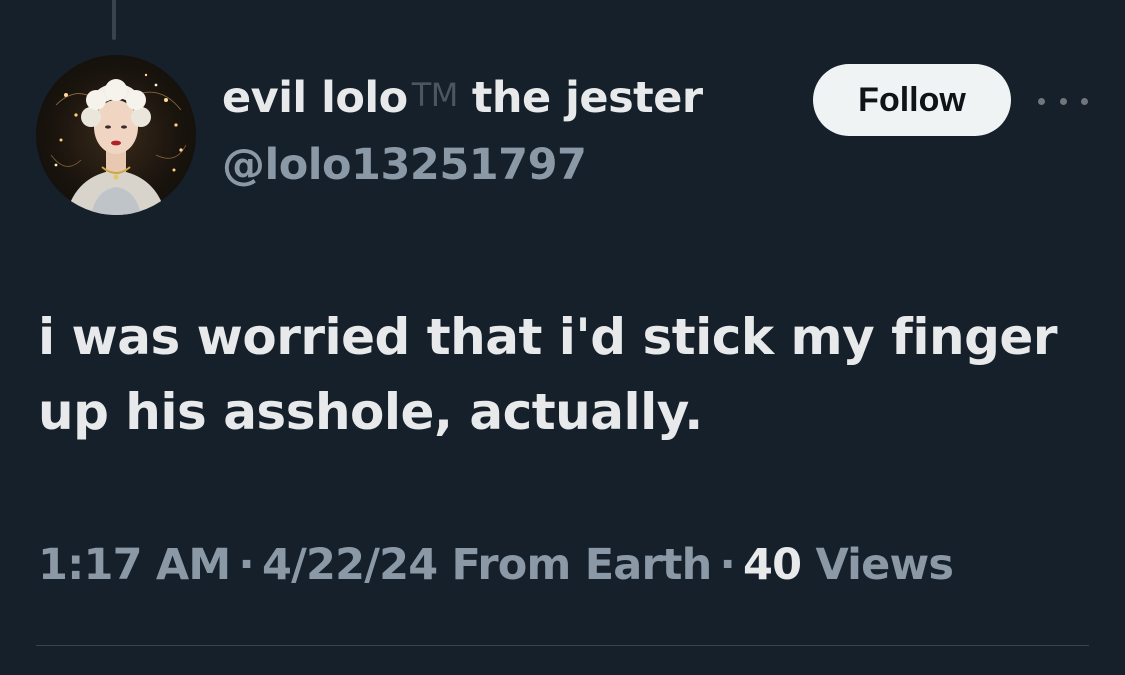 This screenshot has height=675, width=1125. Describe the element at coordinates (582, 565) in the screenshot. I see `tweet-source: From Earth` at that location.